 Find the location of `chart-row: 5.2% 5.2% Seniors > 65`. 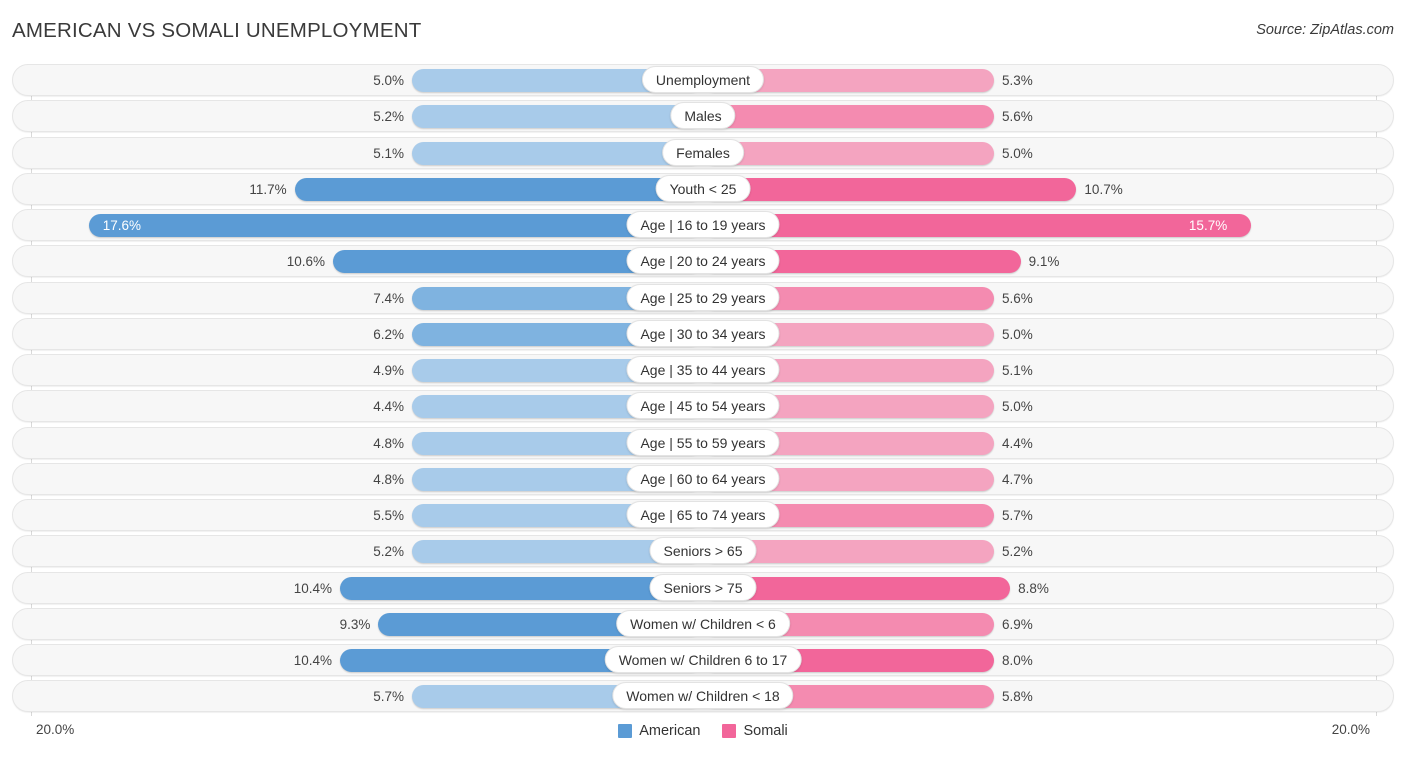

chart-row: 5.2% 5.2% Seniors > 65 is located at coordinates (703, 551).